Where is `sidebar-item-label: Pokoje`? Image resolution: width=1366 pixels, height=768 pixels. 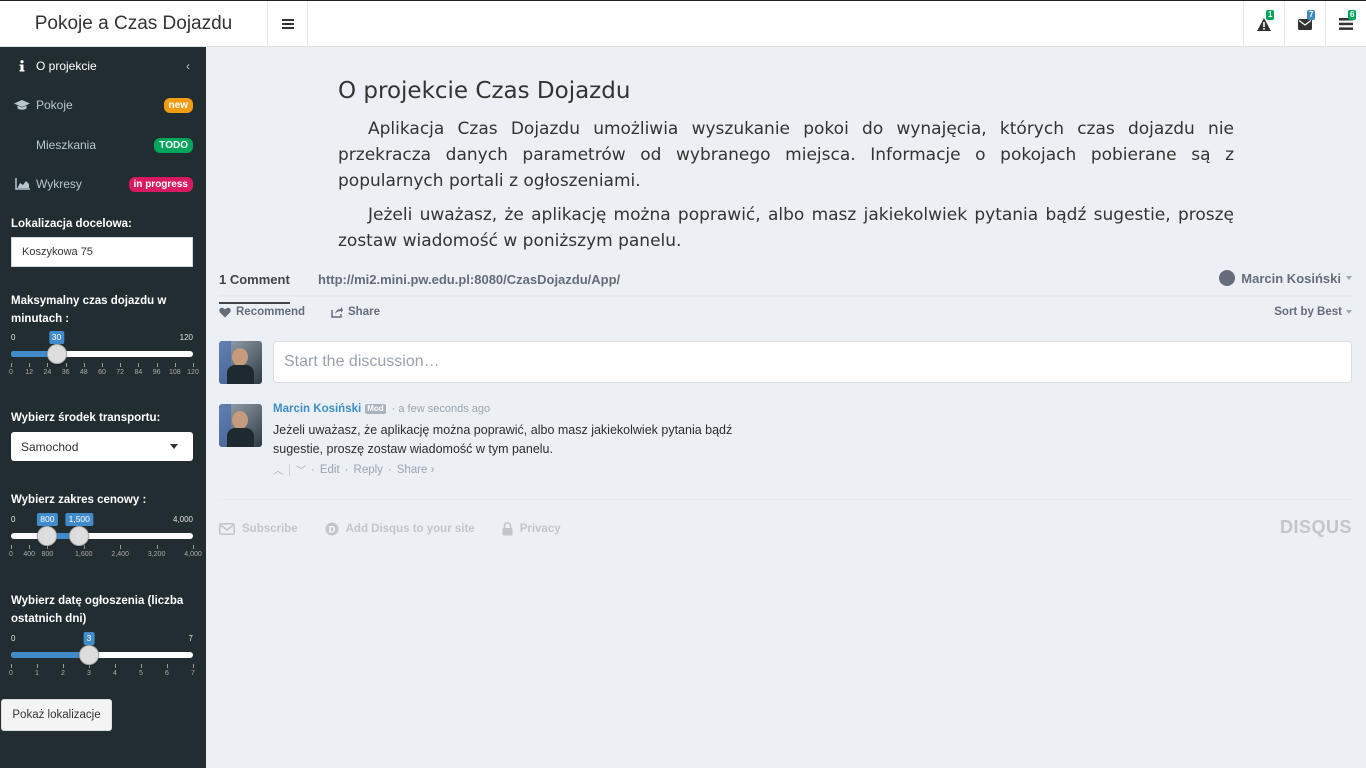
sidebar-item-label: Pokoje is located at coordinates (54, 105).